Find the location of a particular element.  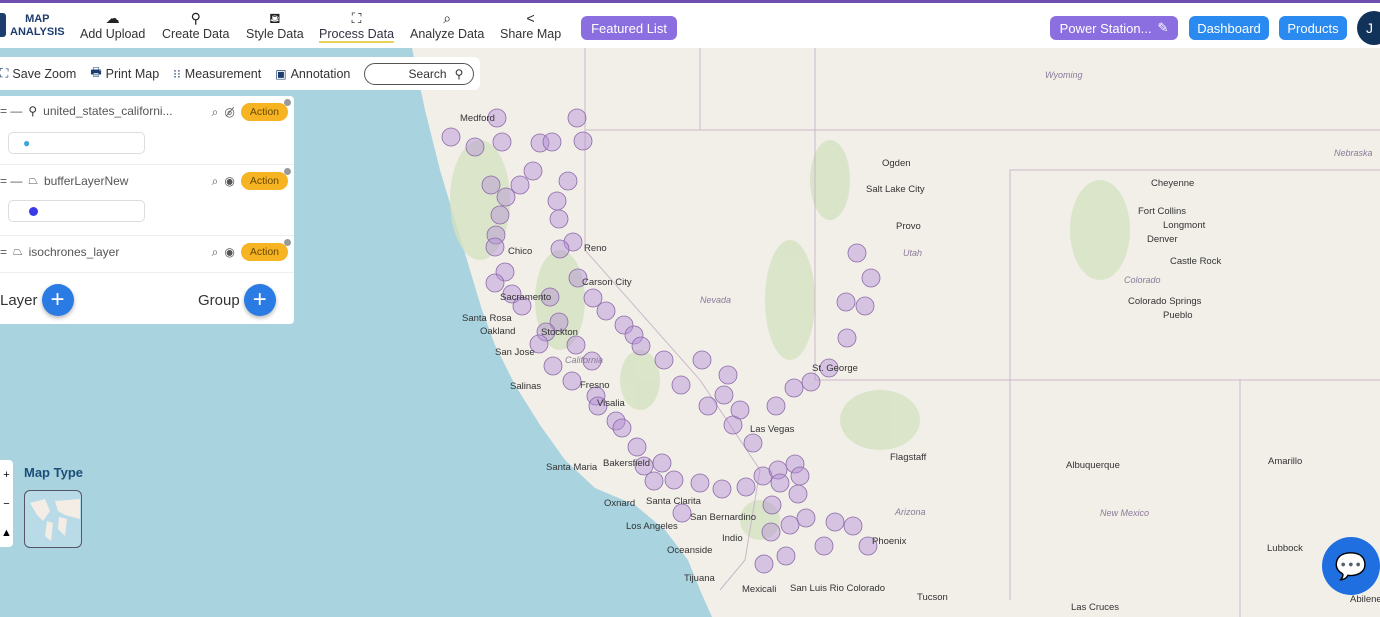

layer-row: = ⏢ isochrones_layer ⌕ ◉ Action is located at coordinates (147, 254).